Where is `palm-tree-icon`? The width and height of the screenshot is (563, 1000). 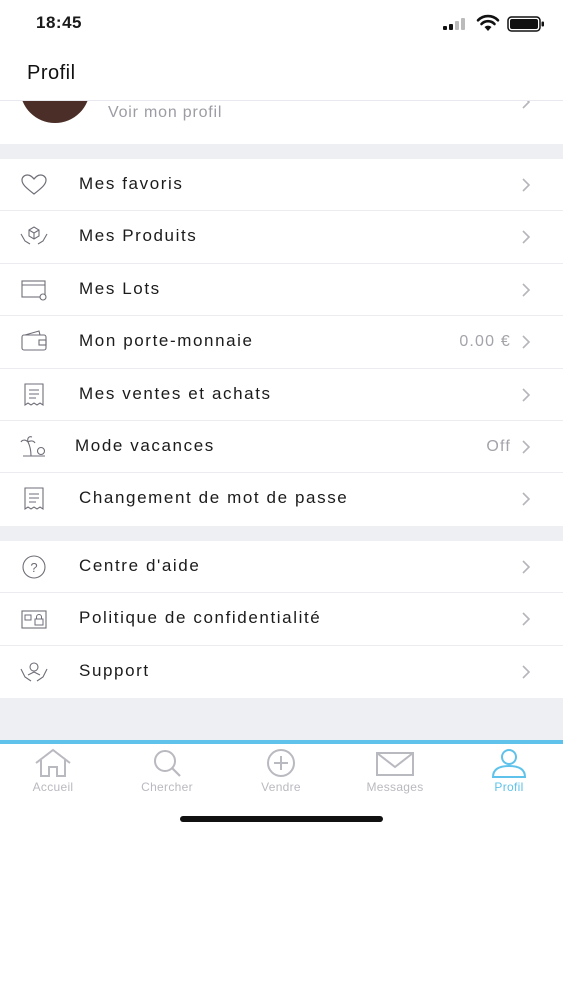 palm-tree-icon is located at coordinates (33, 446).